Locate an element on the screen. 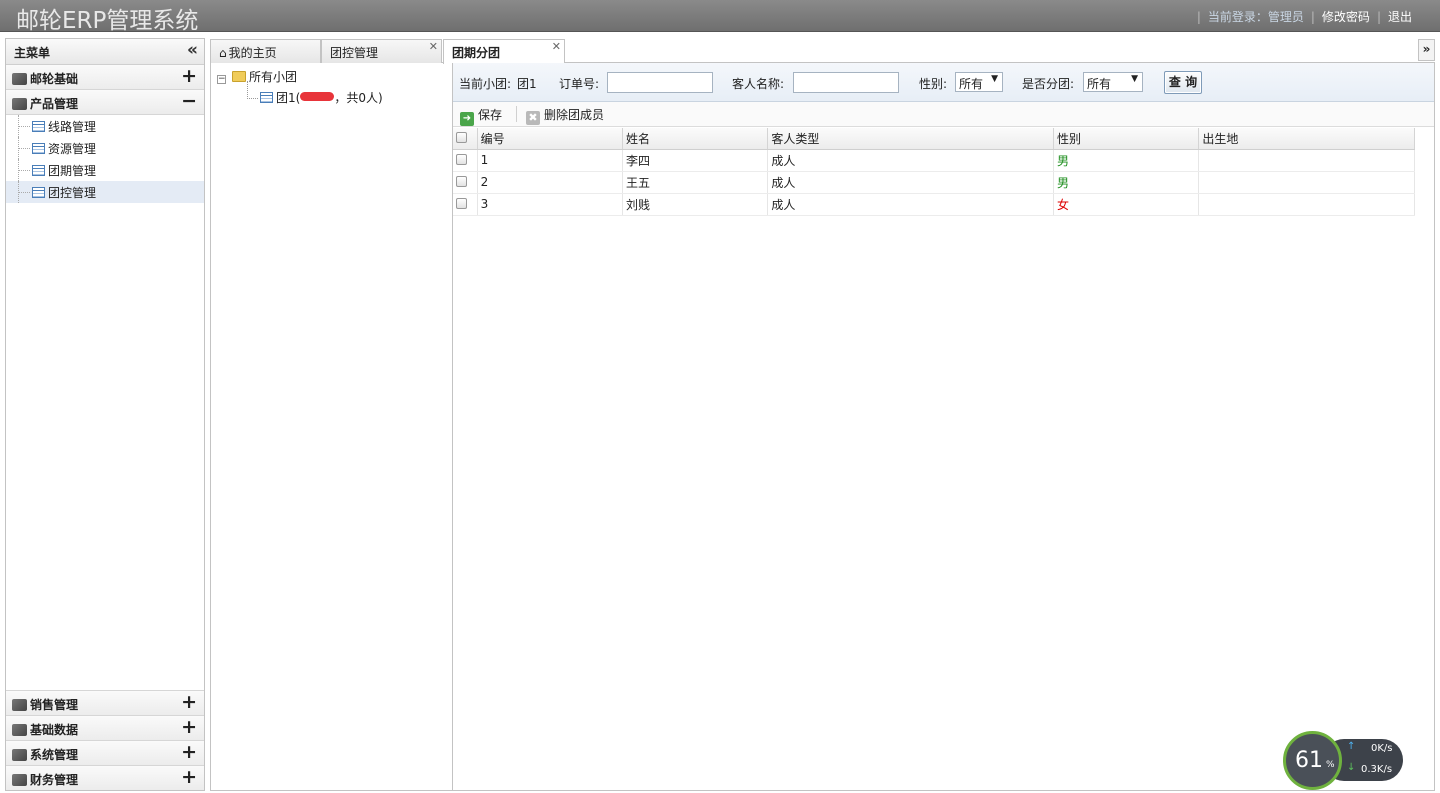  delete-member-label: 删除团成员 is located at coordinates (574, 115).